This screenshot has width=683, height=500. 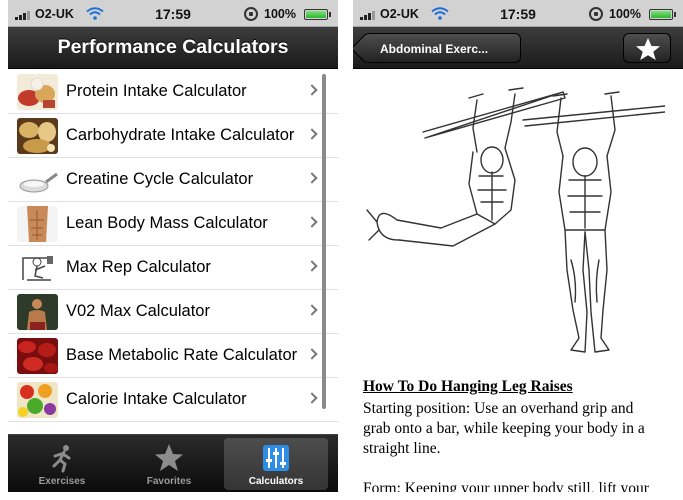 I want to click on fruit-vegetables-thumbnail, so click(x=37, y=400).